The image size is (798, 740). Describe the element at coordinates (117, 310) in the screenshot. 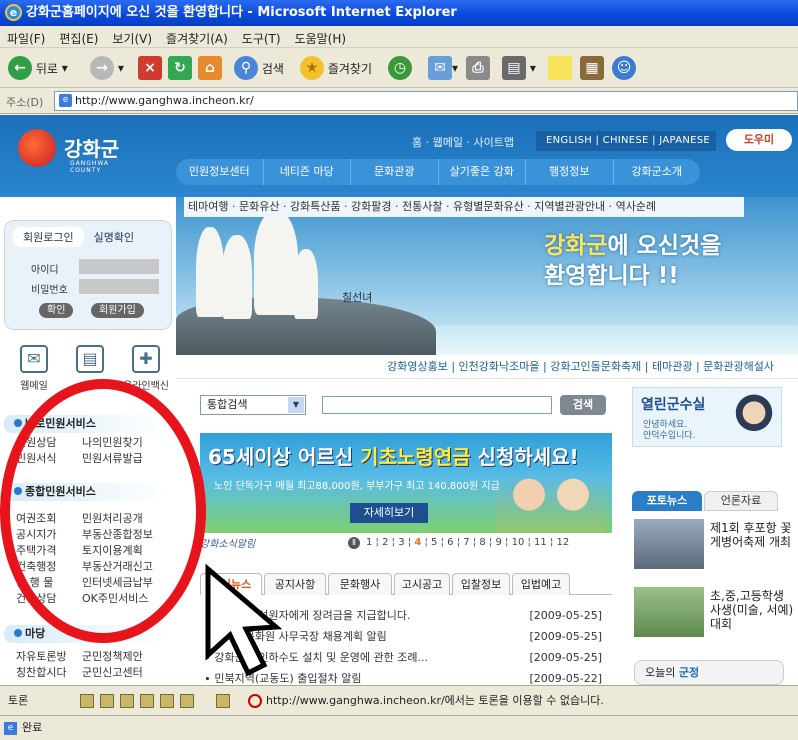

I see `join-button: 회원가입` at that location.